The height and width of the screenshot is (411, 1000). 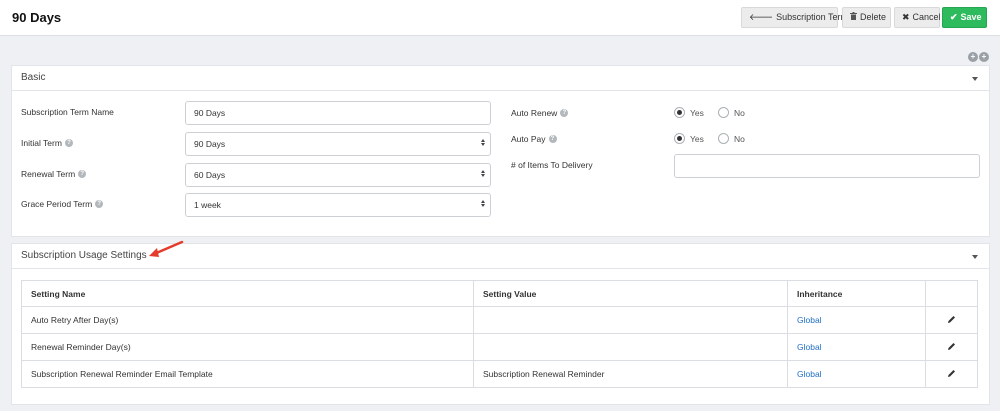 What do you see at coordinates (552, 165) in the screenshot?
I see `items-to-delivery-label: # of Items To Delivery` at bounding box center [552, 165].